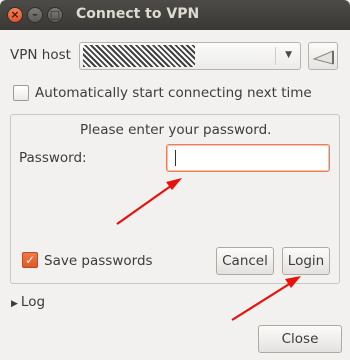 The image size is (350, 360). Describe the element at coordinates (40, 55) in the screenshot. I see `vpn-host-label: VPN host` at that location.